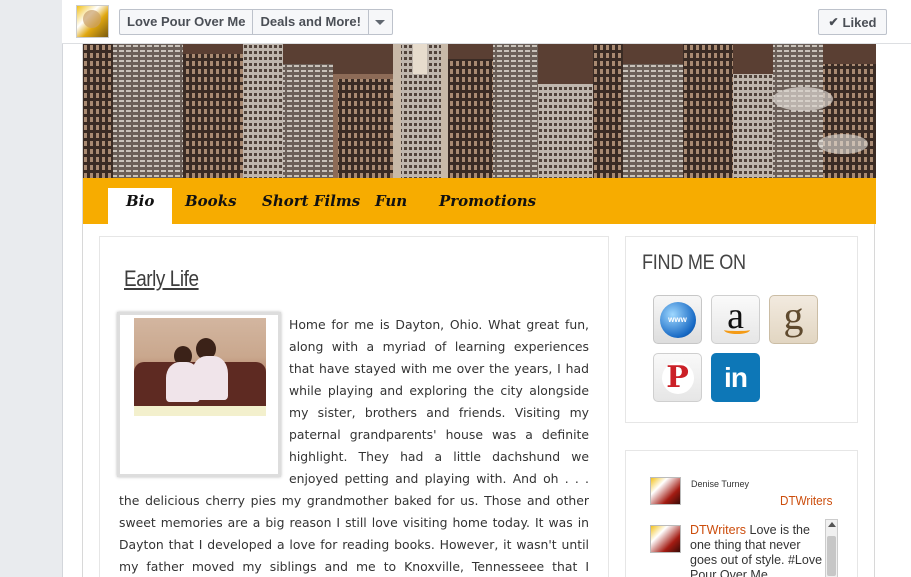 The image size is (911, 577). I want to click on twitter-avatar, so click(665, 491).